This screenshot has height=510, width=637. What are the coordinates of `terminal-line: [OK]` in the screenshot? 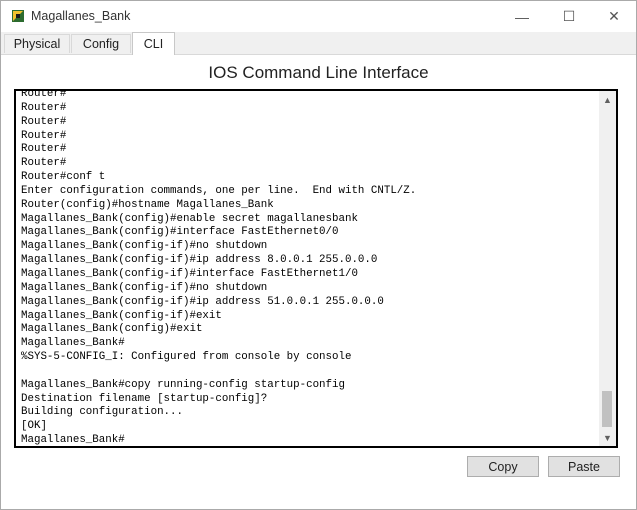 It's located at (34, 426).